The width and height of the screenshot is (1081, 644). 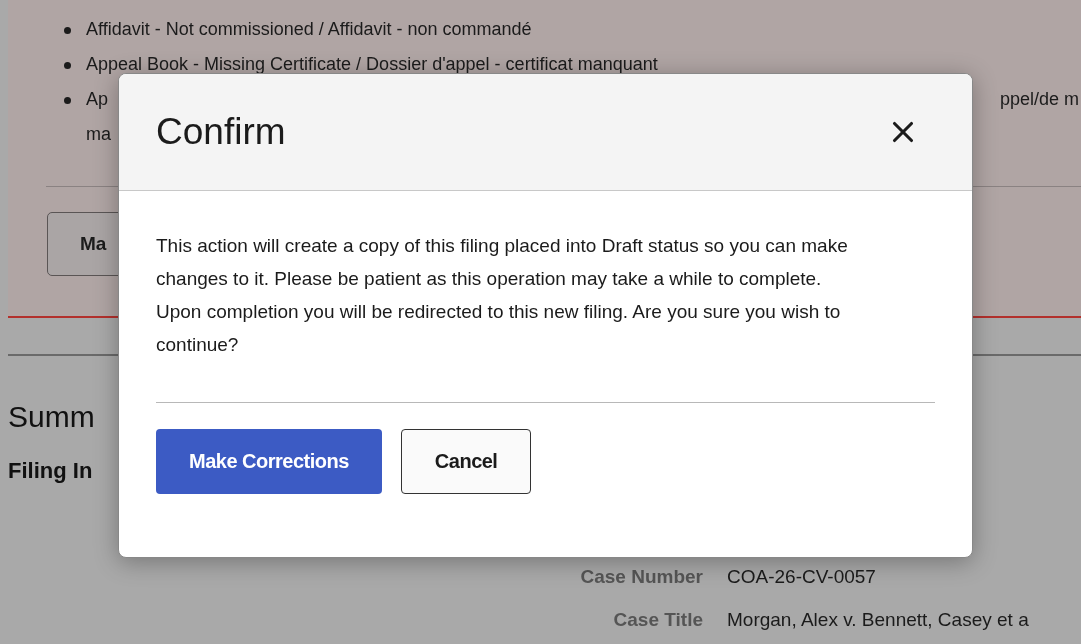 I want to click on confirm-button: Make Corrections, so click(x=269, y=461).